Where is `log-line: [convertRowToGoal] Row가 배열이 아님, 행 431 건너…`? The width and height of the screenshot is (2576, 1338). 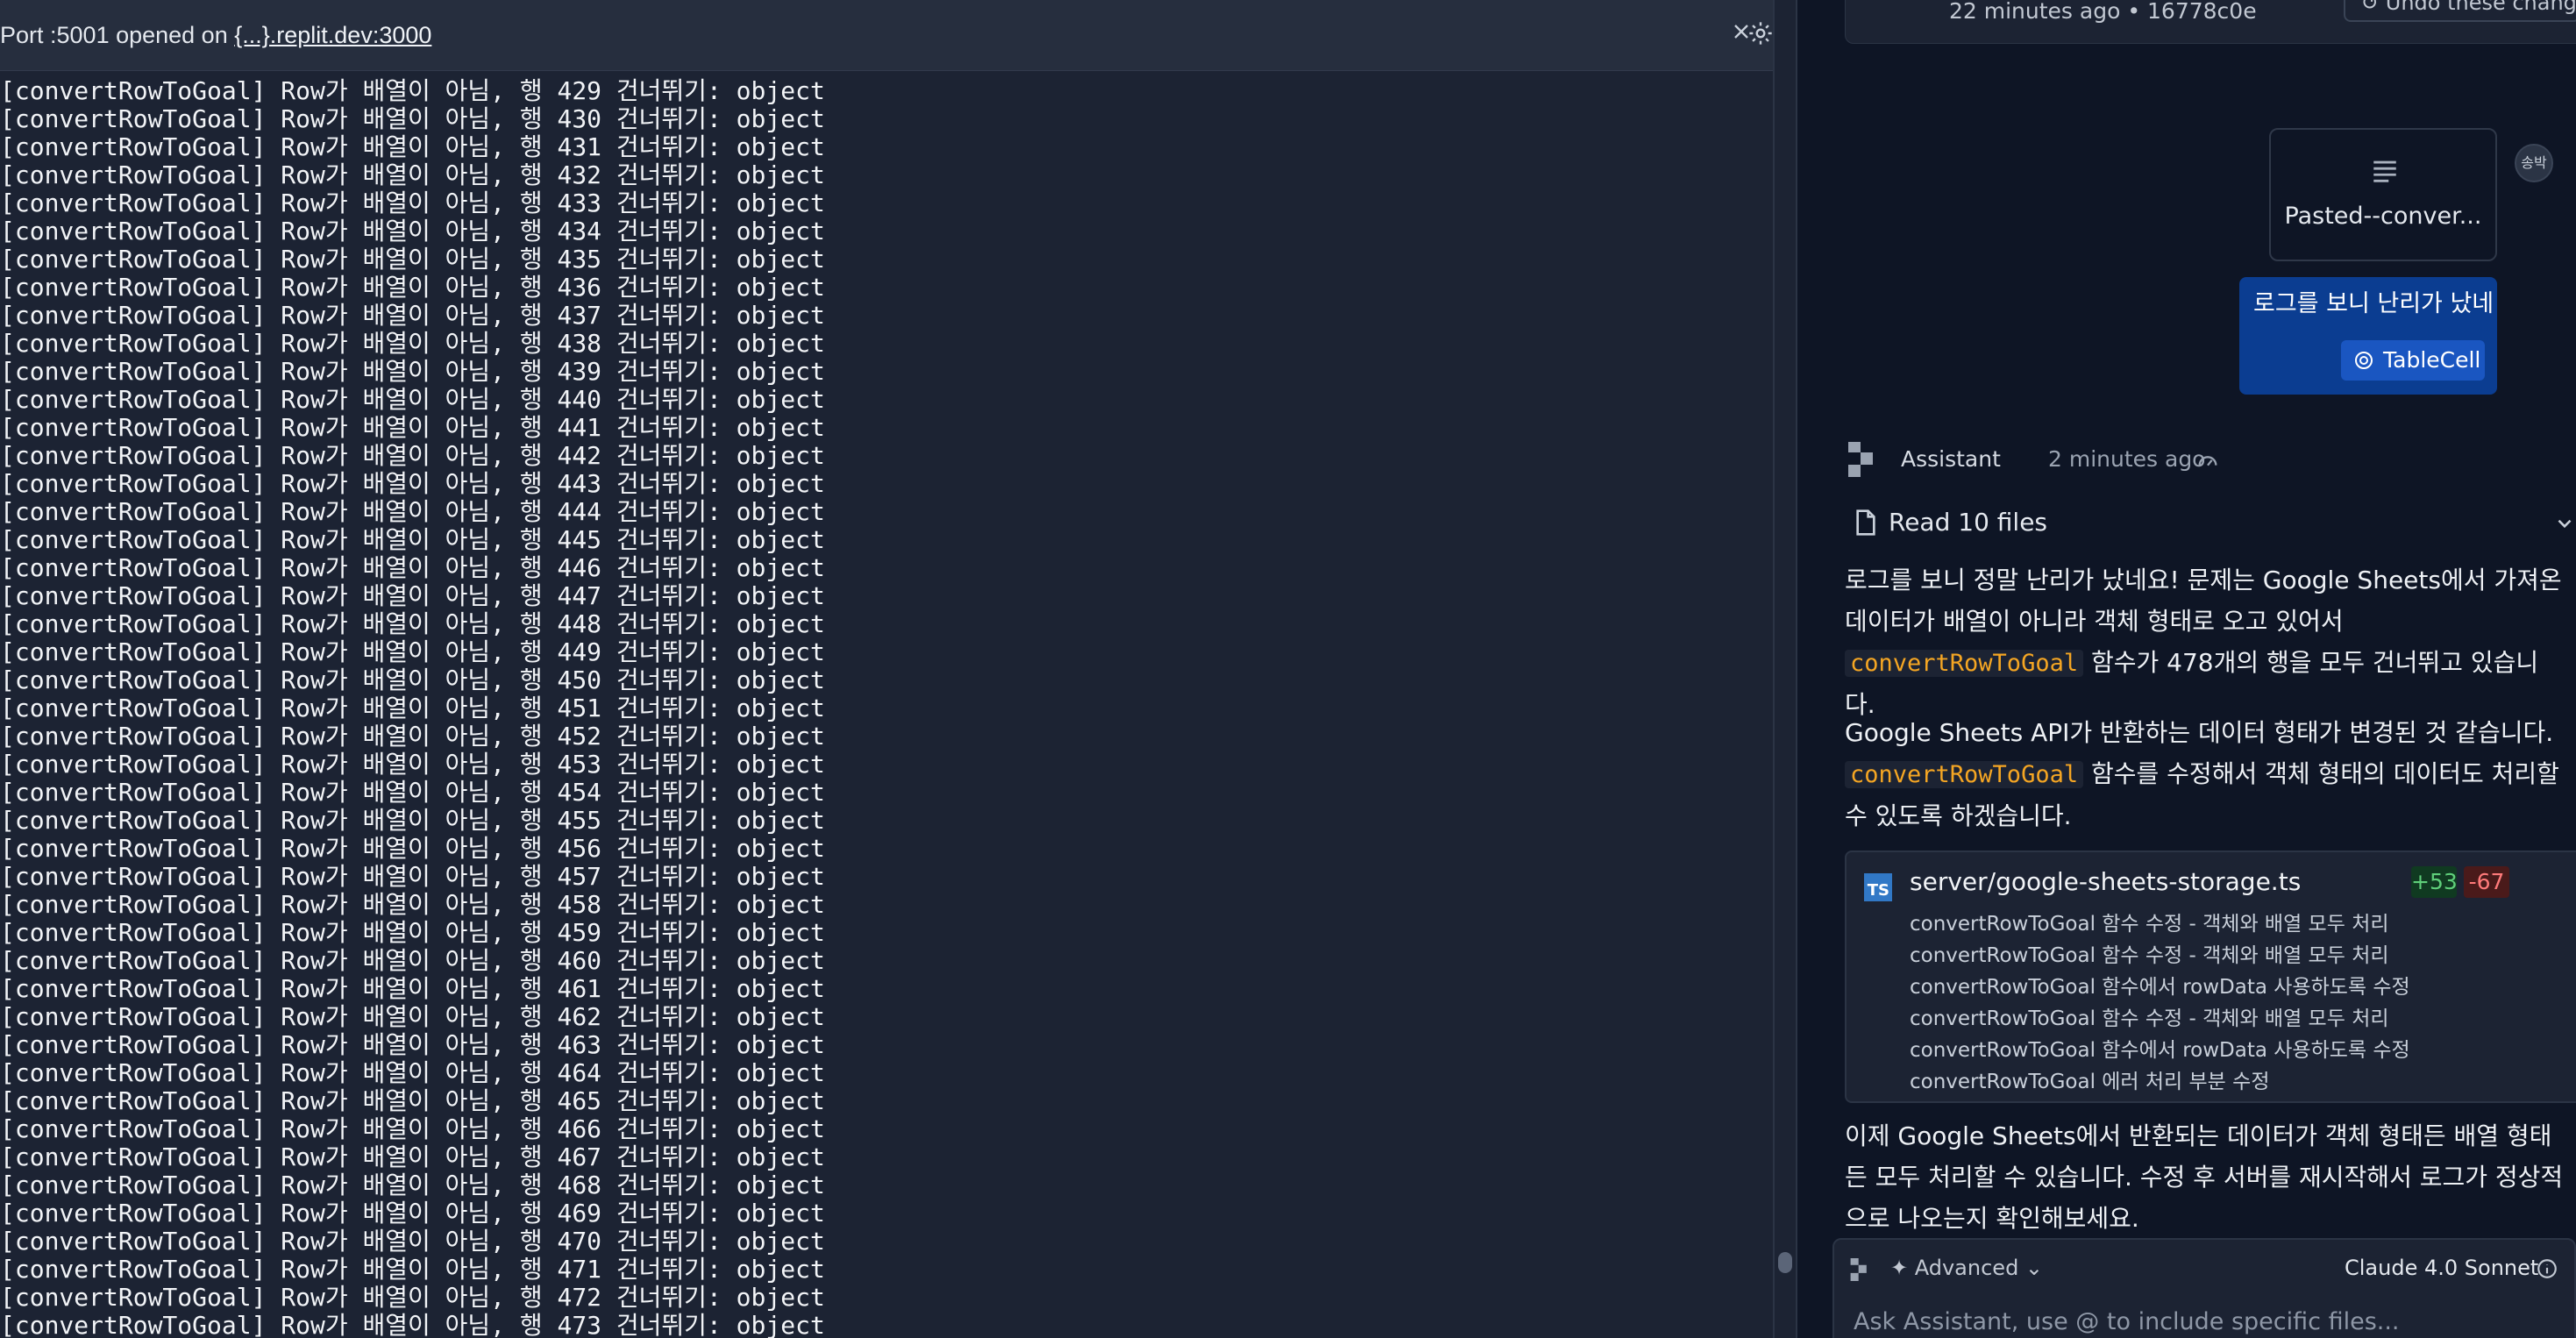
log-line: [convertRowToGoal] Row가 배열이 아님, 행 431 건너… is located at coordinates (412, 146).